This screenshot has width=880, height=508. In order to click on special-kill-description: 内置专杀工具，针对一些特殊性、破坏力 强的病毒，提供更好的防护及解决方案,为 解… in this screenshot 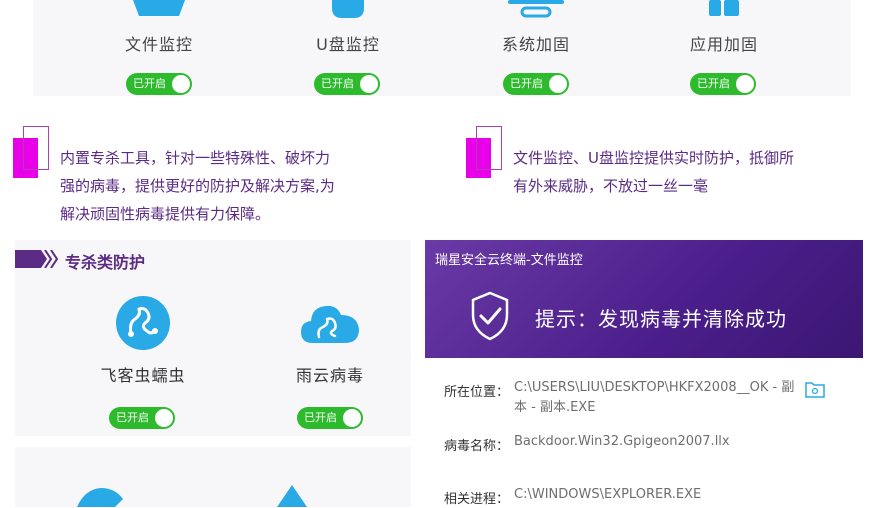, I will do `click(197, 186)`.